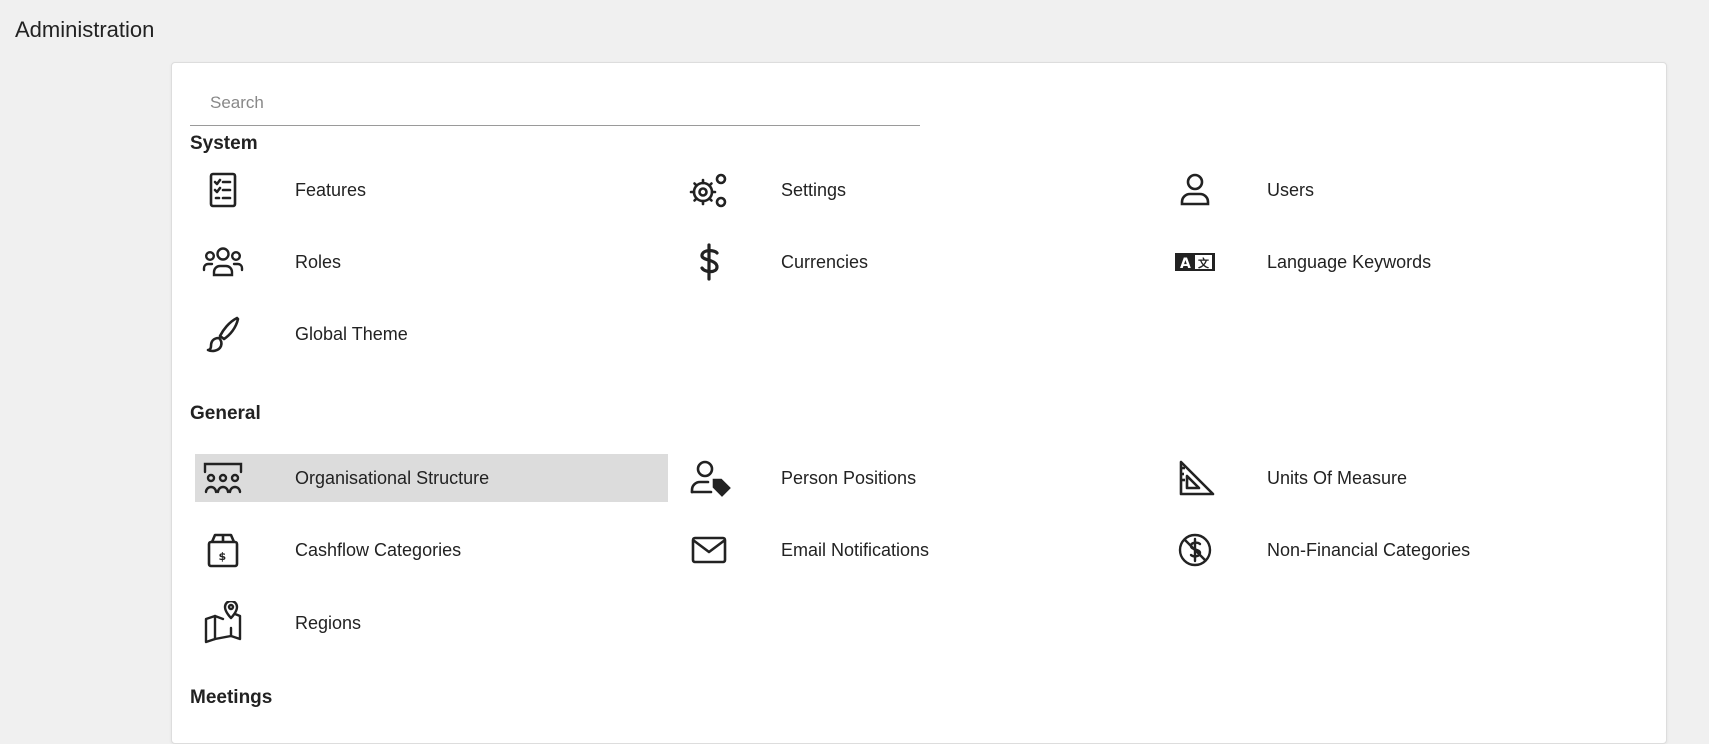 The image size is (1709, 744). I want to click on admin-item-label: Units Of Measure, so click(1337, 477).